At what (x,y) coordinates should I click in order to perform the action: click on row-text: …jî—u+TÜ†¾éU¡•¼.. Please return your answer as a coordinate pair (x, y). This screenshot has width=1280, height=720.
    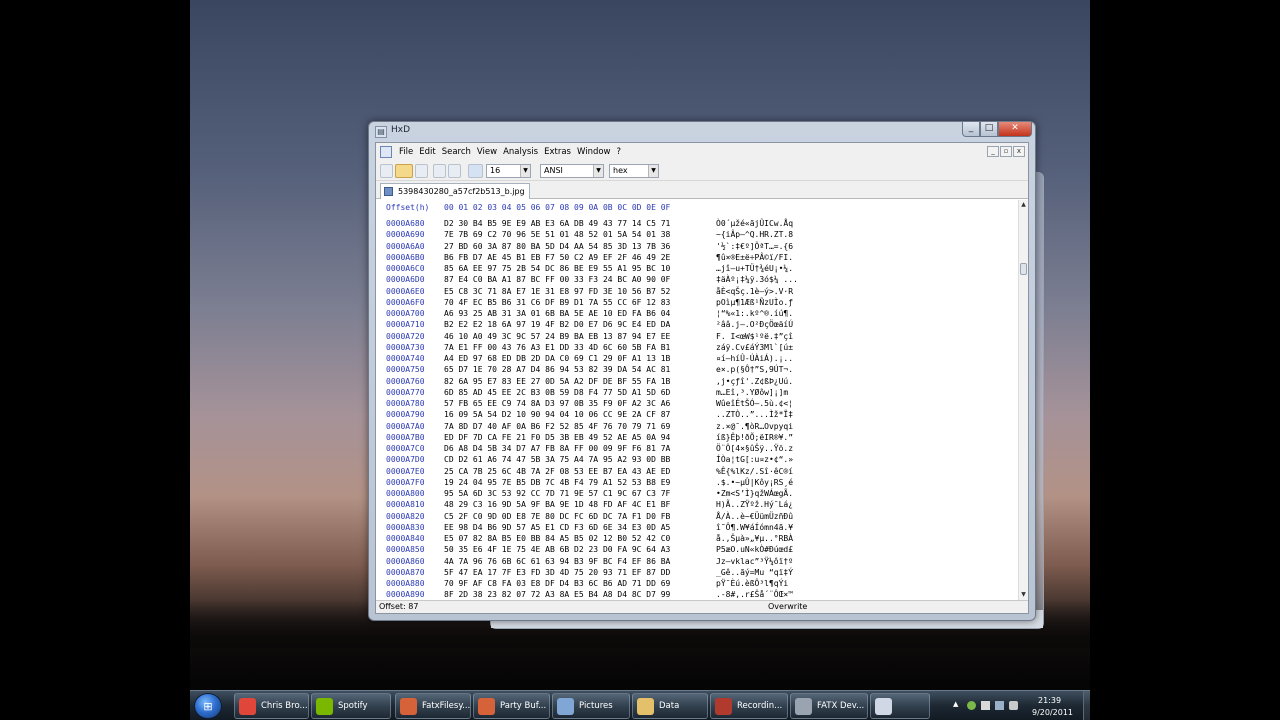
    Looking at the image, I should click on (754, 268).